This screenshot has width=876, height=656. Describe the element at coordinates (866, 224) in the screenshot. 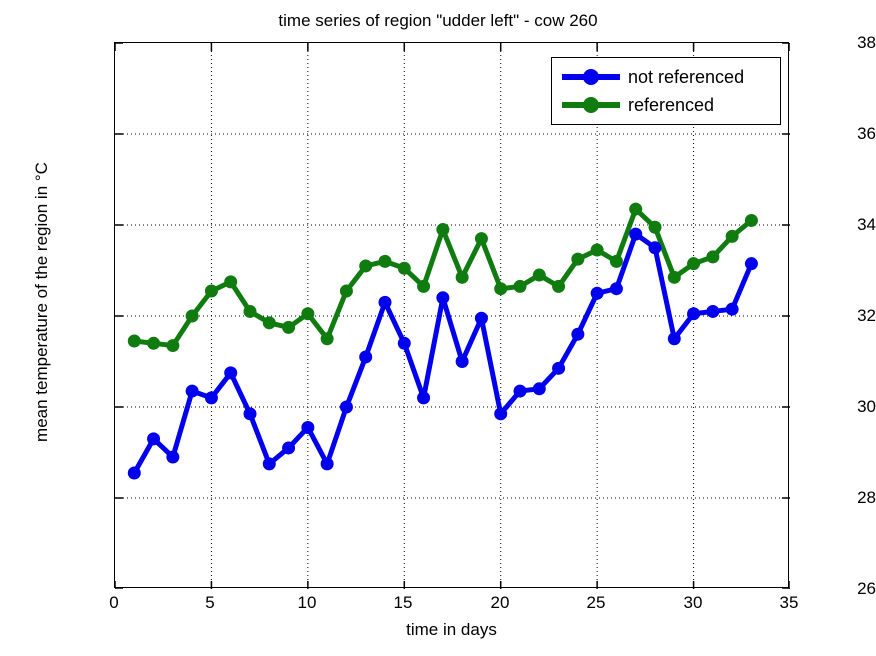

I see `y-tick-34: 34` at that location.